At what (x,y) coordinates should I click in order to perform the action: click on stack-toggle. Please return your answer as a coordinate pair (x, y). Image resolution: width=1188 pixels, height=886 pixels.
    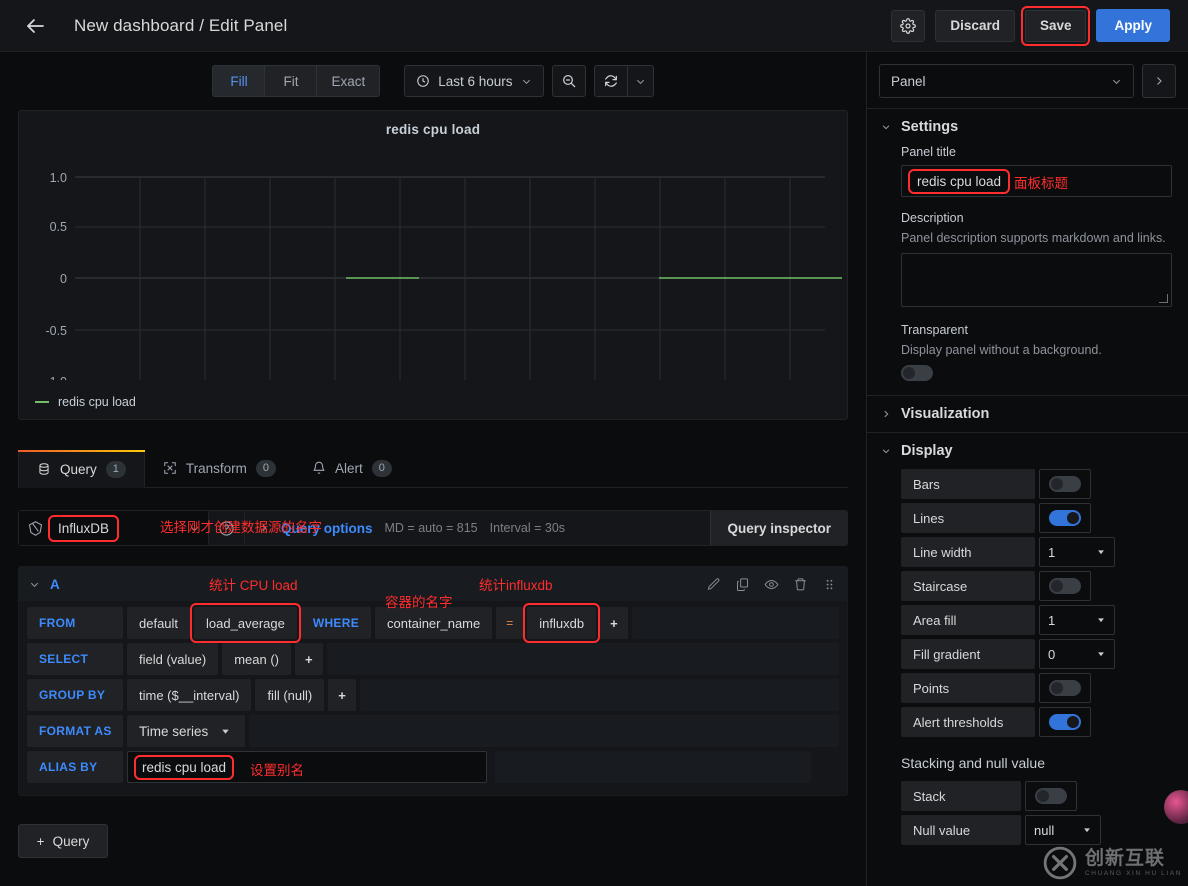
    Looking at the image, I should click on (1051, 796).